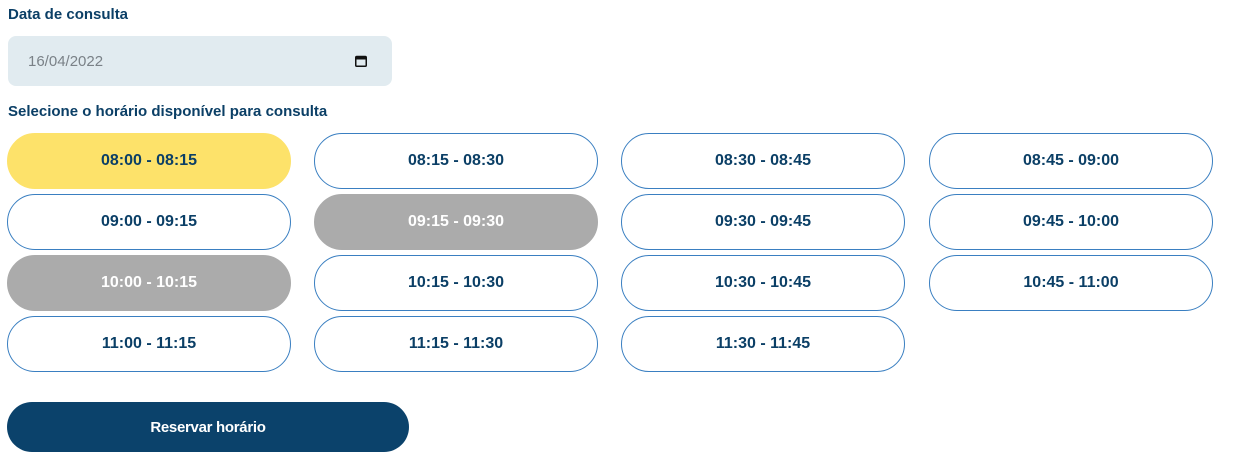 The width and height of the screenshot is (1241, 475). What do you see at coordinates (68, 14) in the screenshot?
I see `date-label: Data de consulta` at bounding box center [68, 14].